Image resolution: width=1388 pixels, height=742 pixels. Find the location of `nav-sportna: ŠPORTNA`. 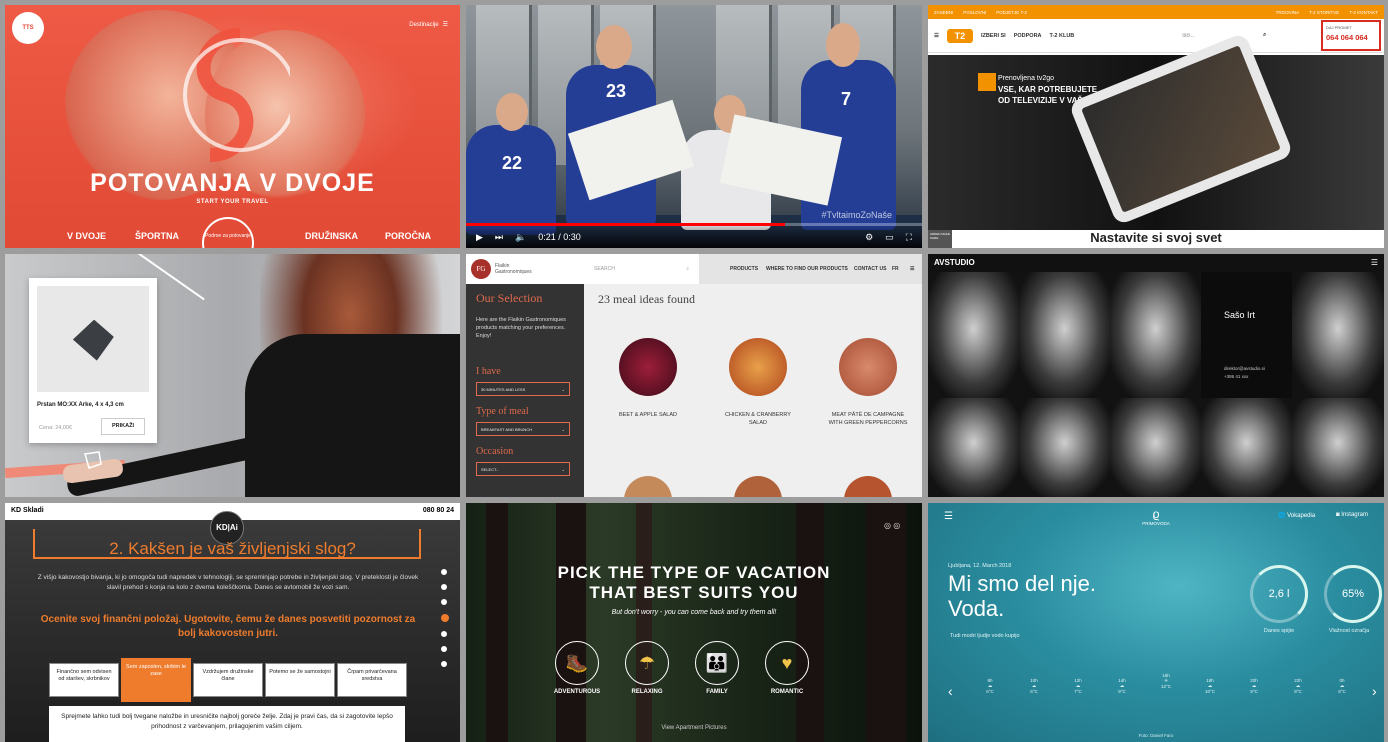

nav-sportna: ŠPORTNA is located at coordinates (157, 236).